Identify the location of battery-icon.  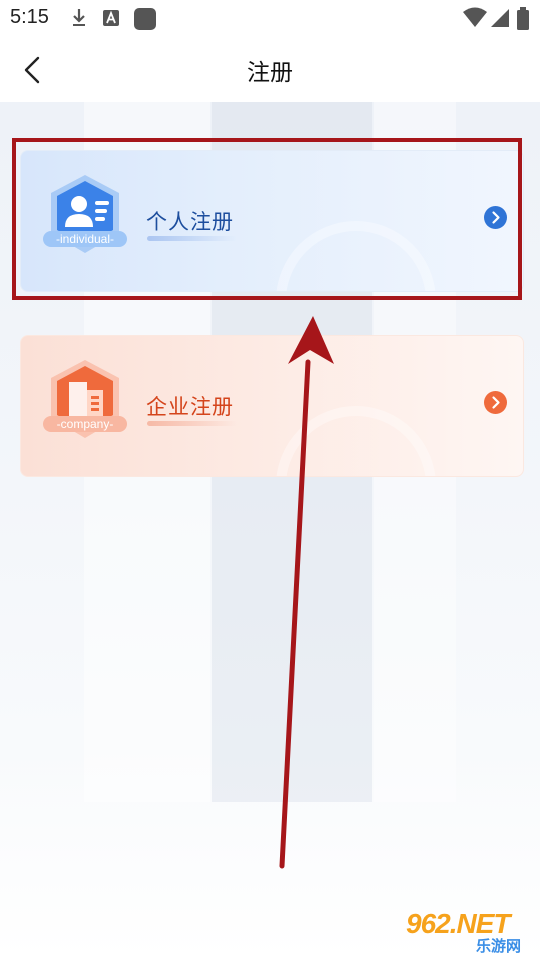
(523, 18).